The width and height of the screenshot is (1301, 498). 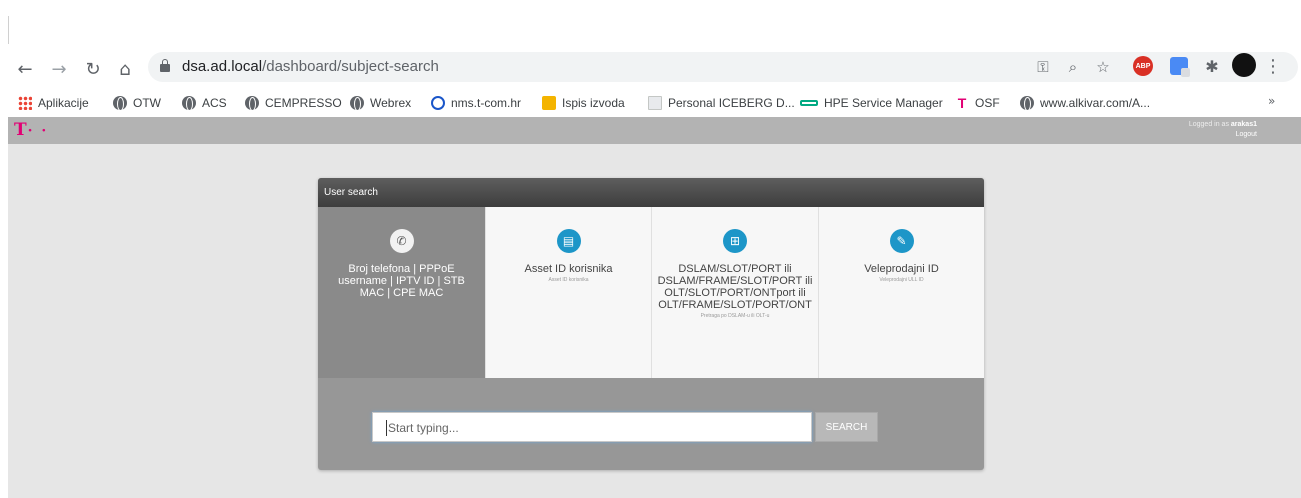 I want to click on bookmark-label: CEMPRESSO, so click(x=303, y=103).